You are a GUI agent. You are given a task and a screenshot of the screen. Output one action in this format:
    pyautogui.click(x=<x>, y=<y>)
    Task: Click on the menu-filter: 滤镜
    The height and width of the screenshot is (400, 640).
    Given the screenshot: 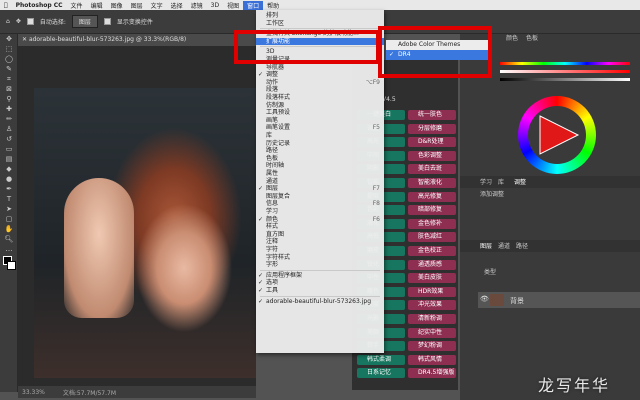 What is the action you would take?
    pyautogui.click(x=197, y=5)
    